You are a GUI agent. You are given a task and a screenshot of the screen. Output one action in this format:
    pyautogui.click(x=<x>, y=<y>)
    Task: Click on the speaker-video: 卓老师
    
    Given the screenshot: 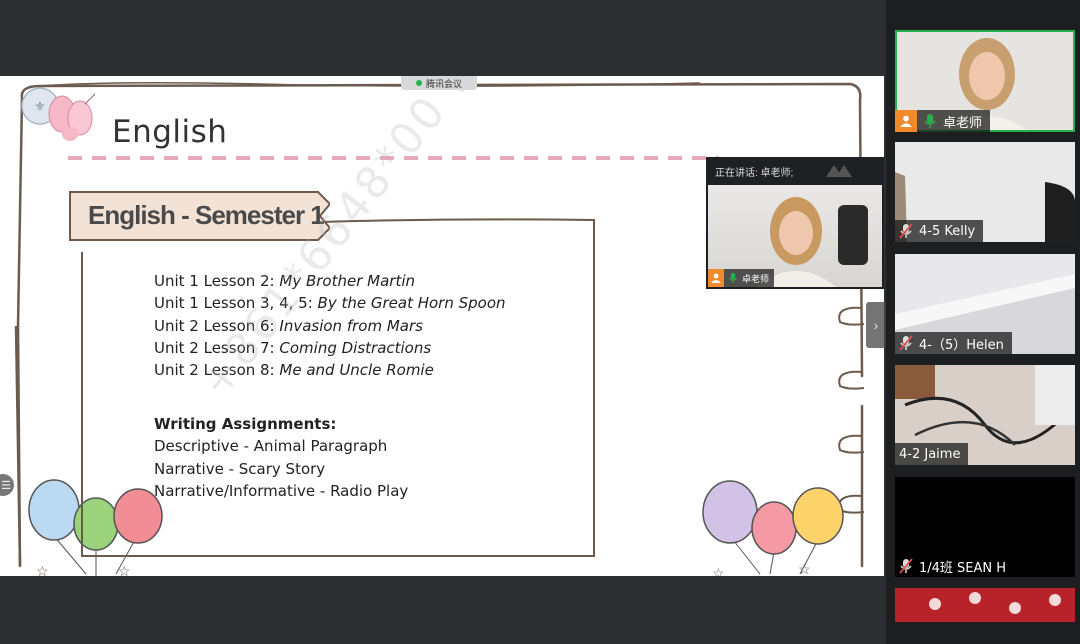 What is the action you would take?
    pyautogui.click(x=795, y=236)
    